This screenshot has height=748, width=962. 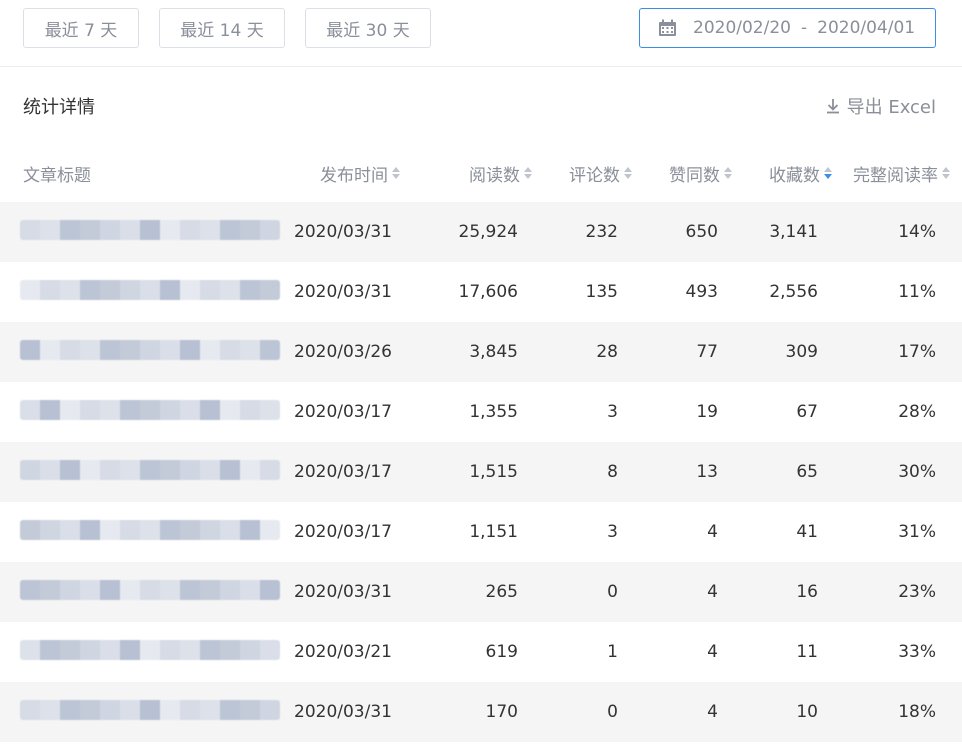 I want to click on cell-comments: 8, so click(x=612, y=472).